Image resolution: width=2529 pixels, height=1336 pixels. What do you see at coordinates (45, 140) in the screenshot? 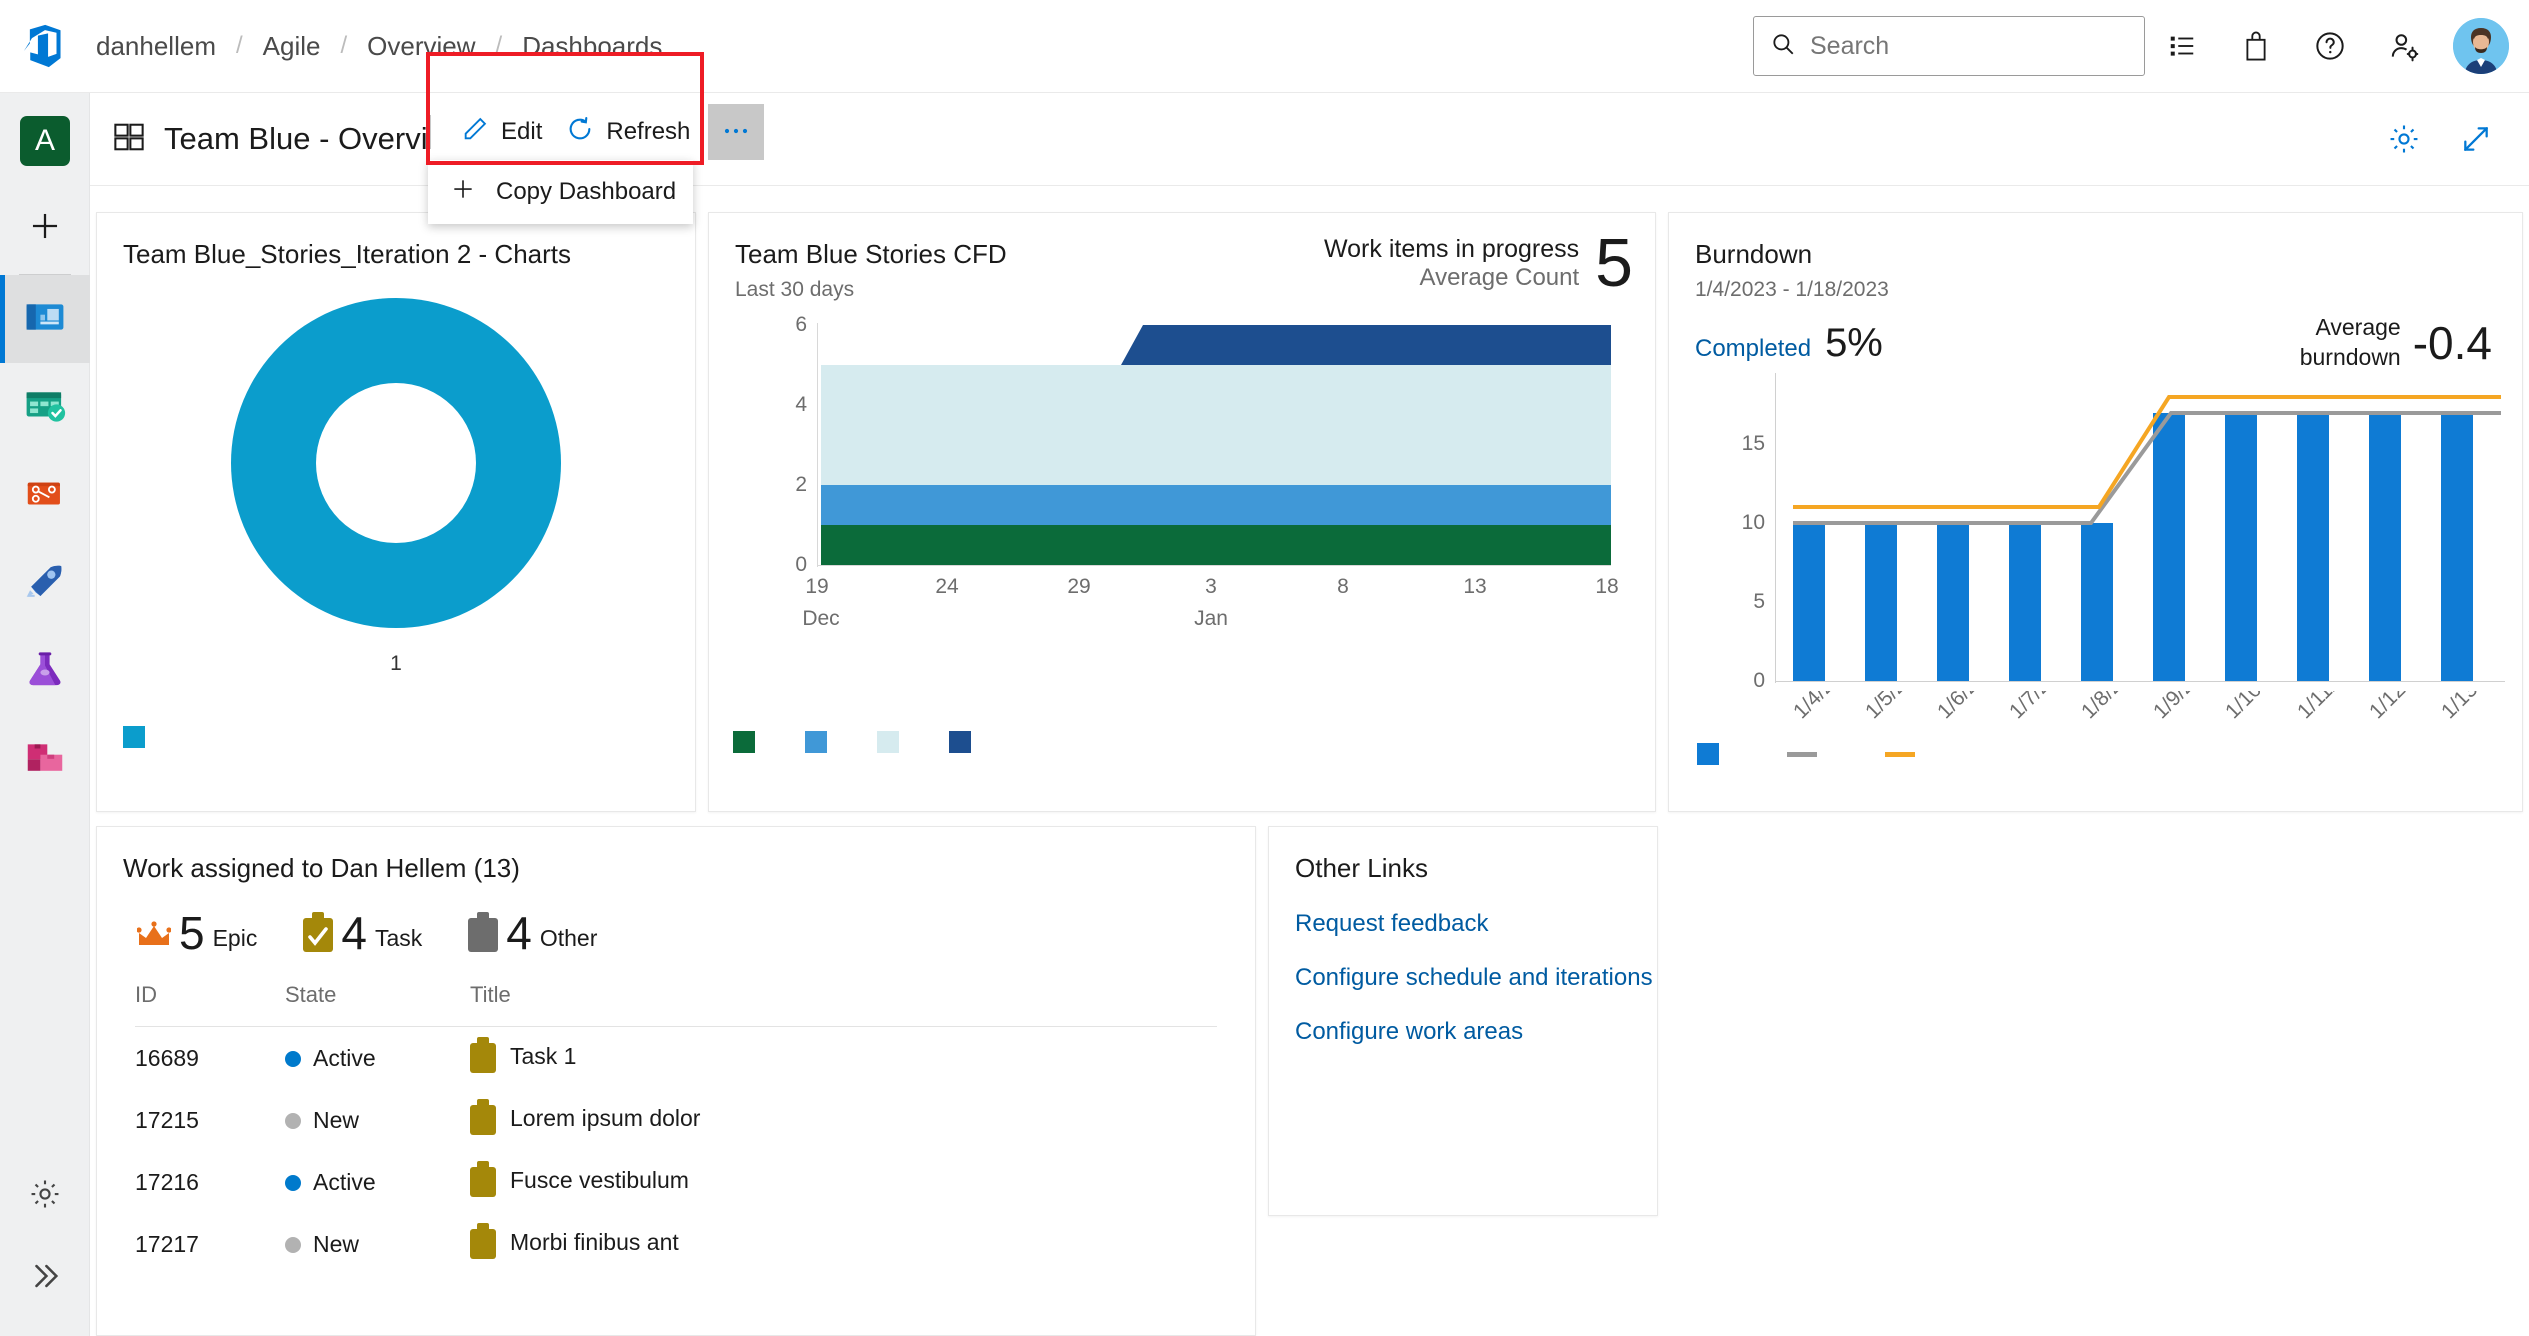
I see `project-avatar: A` at bounding box center [45, 140].